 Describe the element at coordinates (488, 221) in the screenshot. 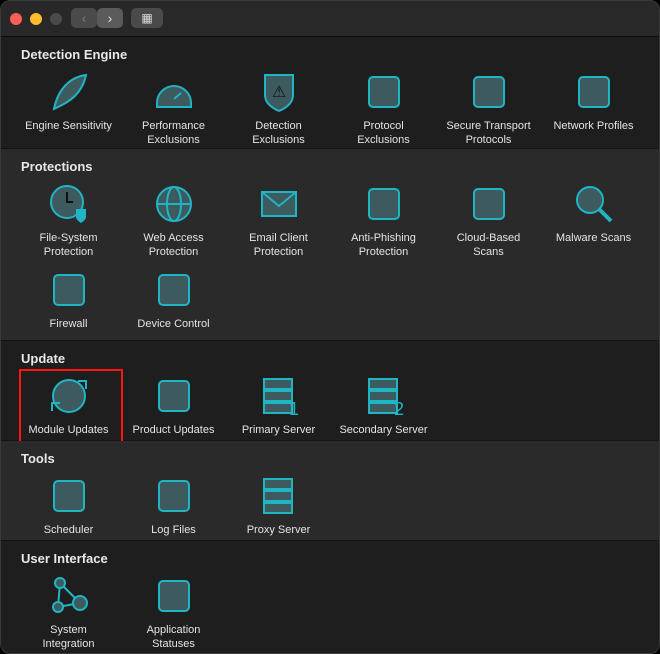

I see `pref-item-cloud-based-scans: Cloud-Based Scans` at that location.